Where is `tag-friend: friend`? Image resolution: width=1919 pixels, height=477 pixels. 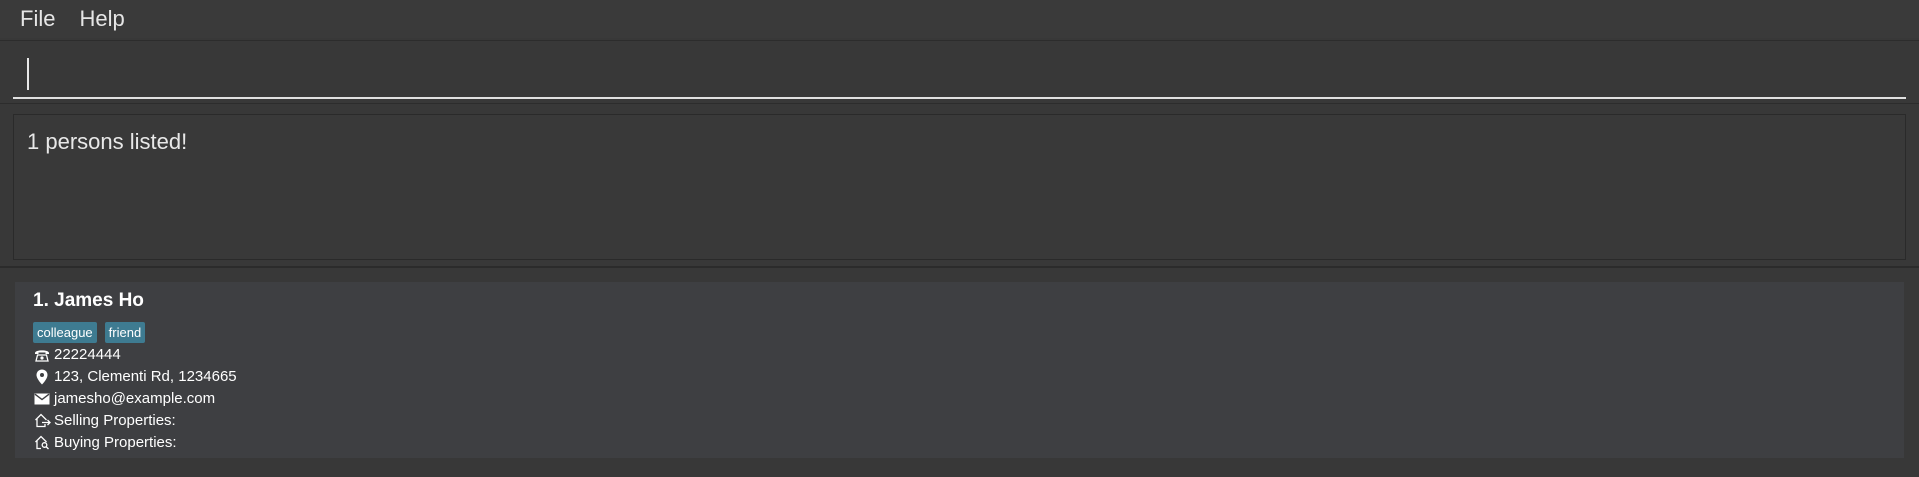 tag-friend: friend is located at coordinates (125, 332).